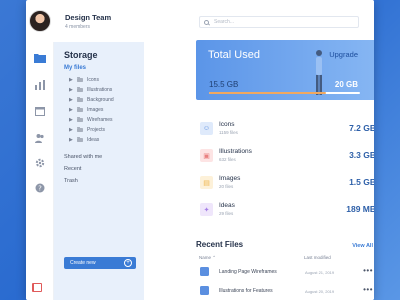 The width and height of the screenshot is (400, 300). I want to click on usage-progress-fill, so click(268, 93).